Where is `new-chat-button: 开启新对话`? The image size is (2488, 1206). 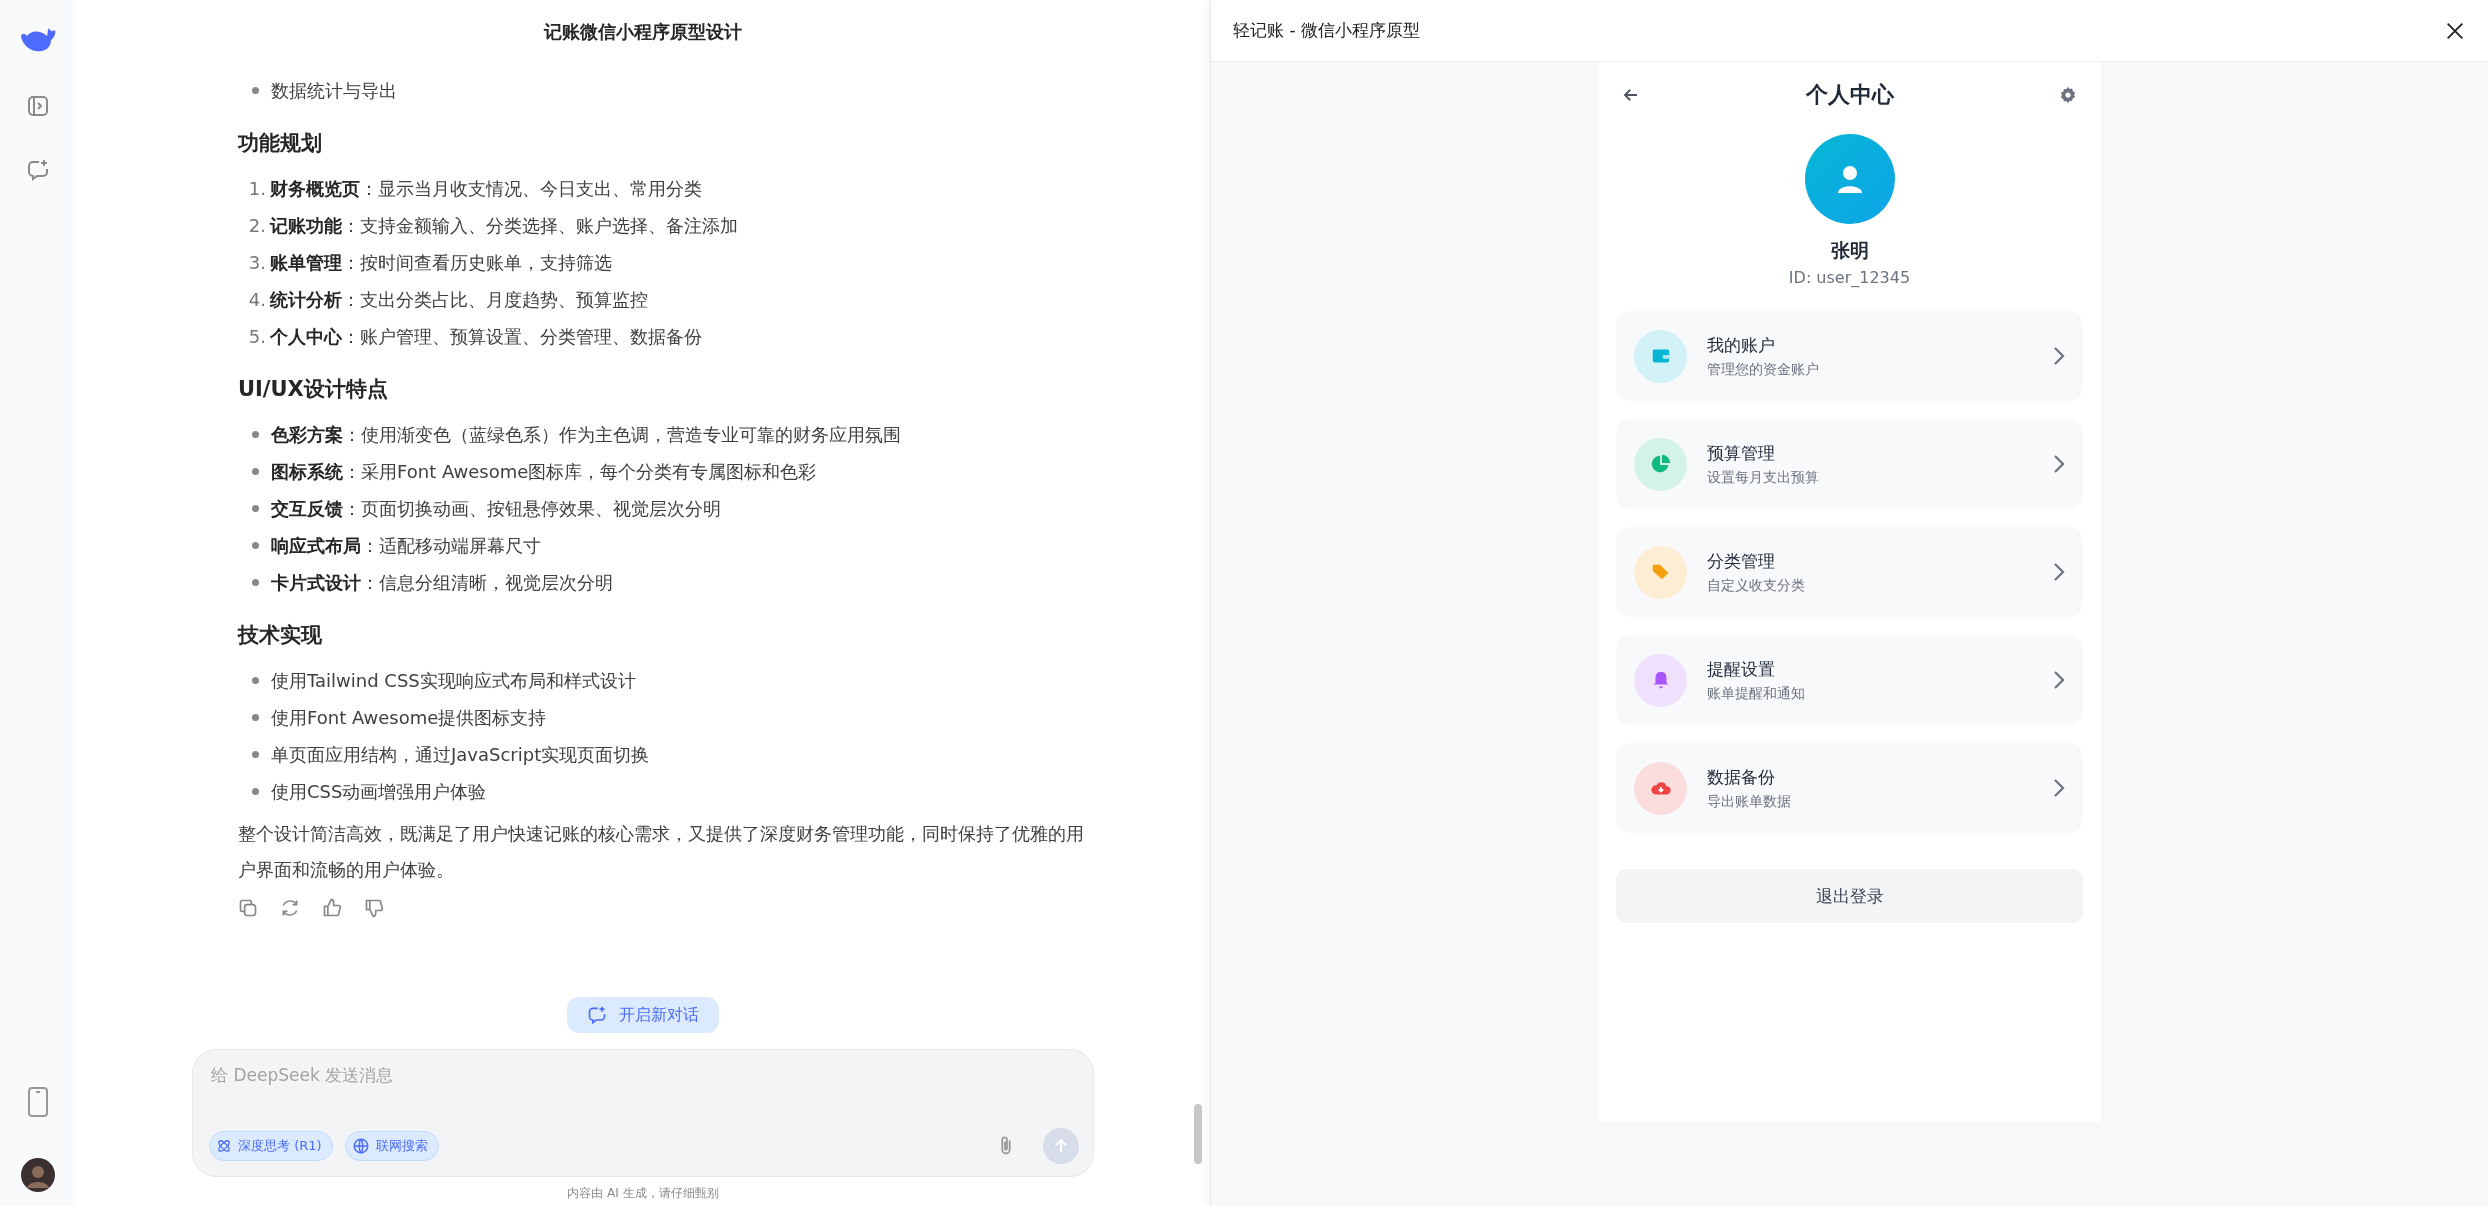 new-chat-button: 开启新对话 is located at coordinates (643, 1015).